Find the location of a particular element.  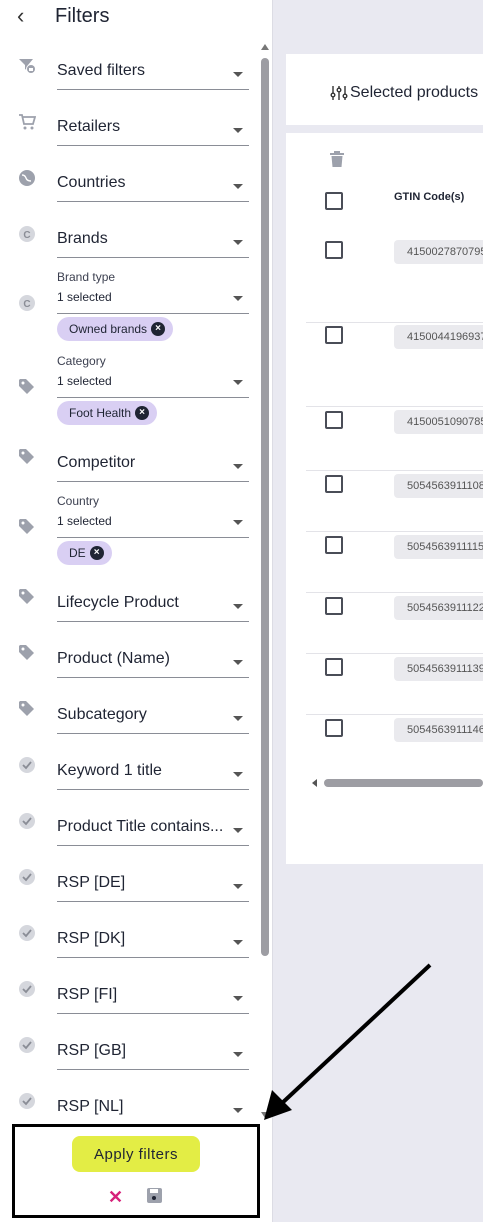

gtin-code: 4150027870795 is located at coordinates (438, 252).